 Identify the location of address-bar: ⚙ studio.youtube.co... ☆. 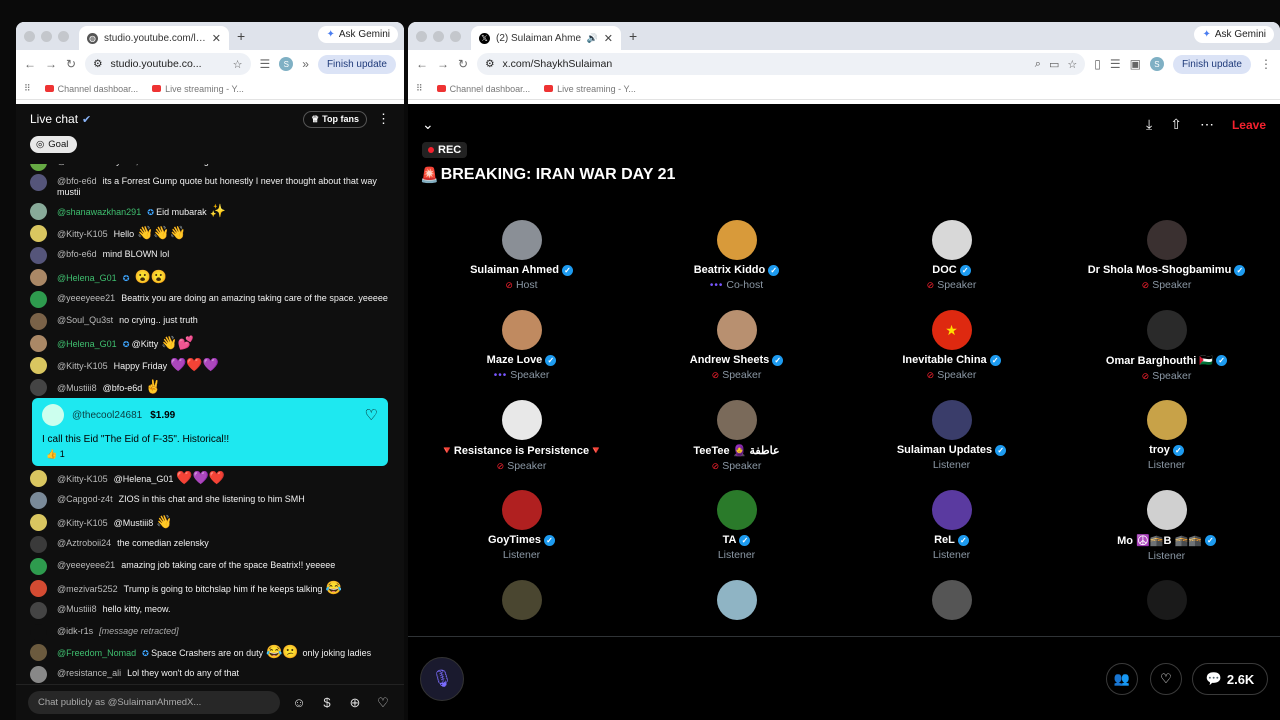
(168, 64).